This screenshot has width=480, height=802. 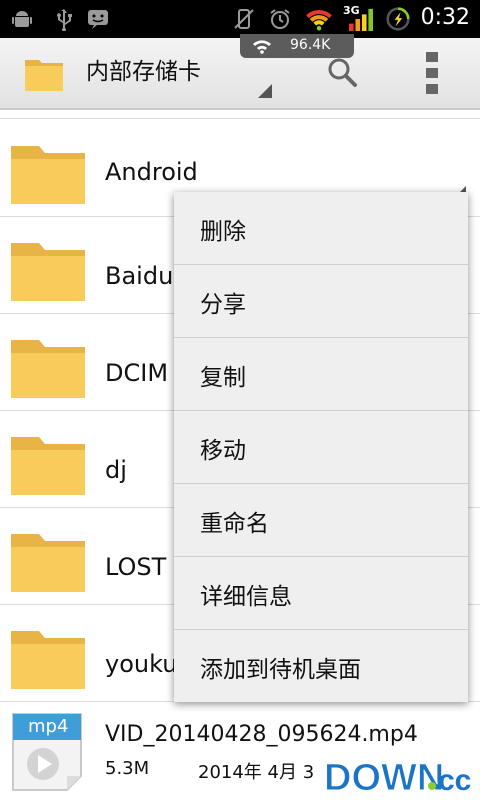 What do you see at coordinates (116, 470) in the screenshot?
I see `folder-name: dj` at bounding box center [116, 470].